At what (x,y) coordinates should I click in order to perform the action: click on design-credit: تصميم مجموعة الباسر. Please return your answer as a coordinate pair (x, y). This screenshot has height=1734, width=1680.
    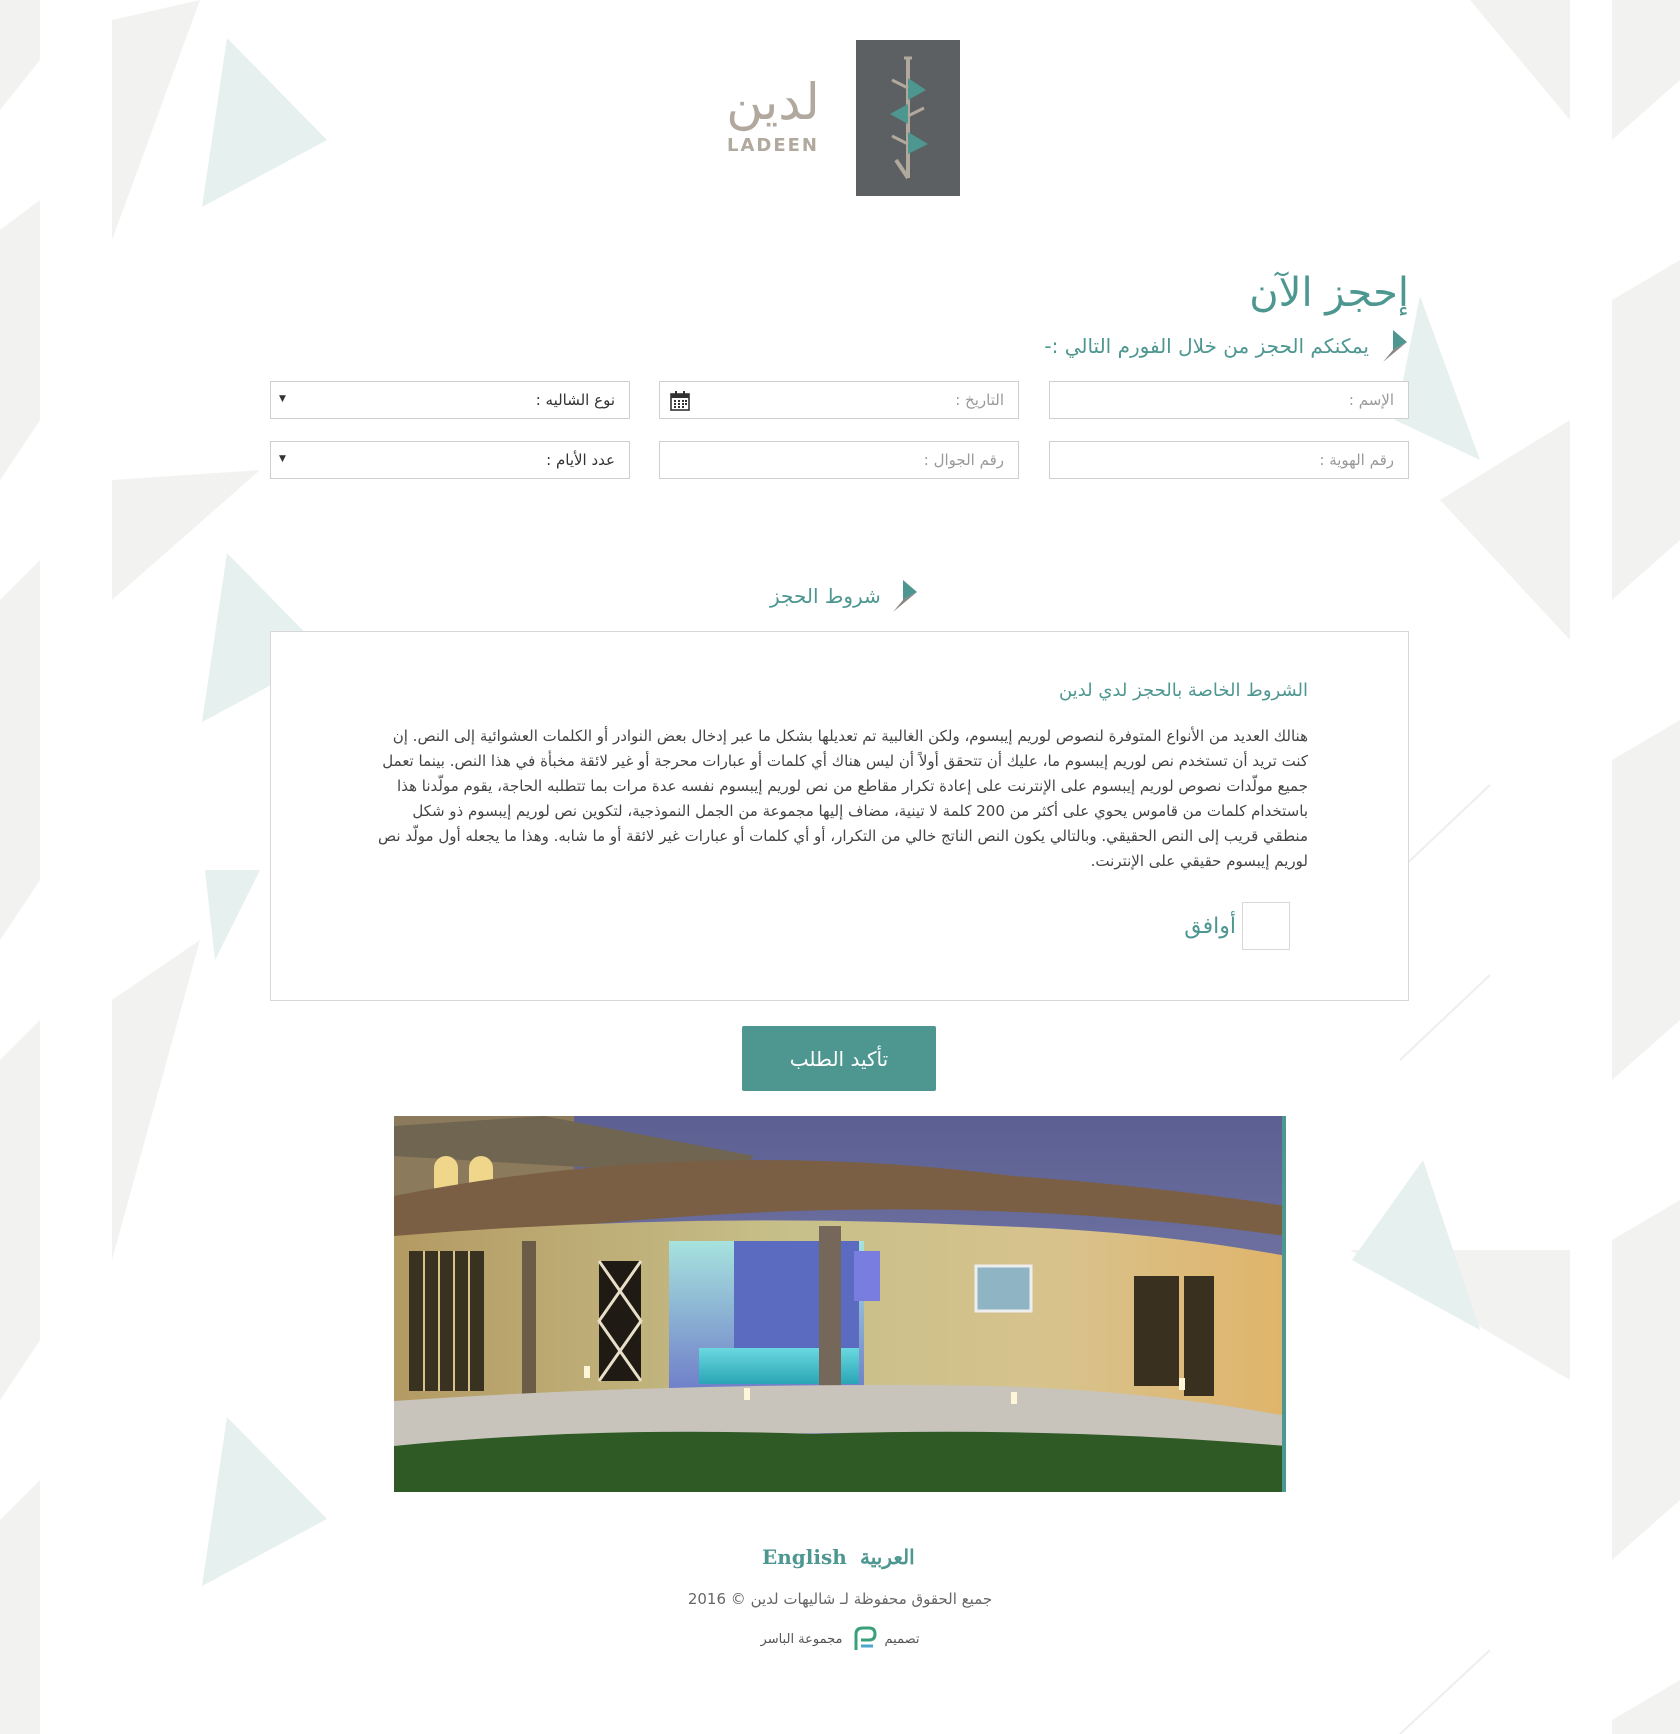
    Looking at the image, I should click on (840, 1639).